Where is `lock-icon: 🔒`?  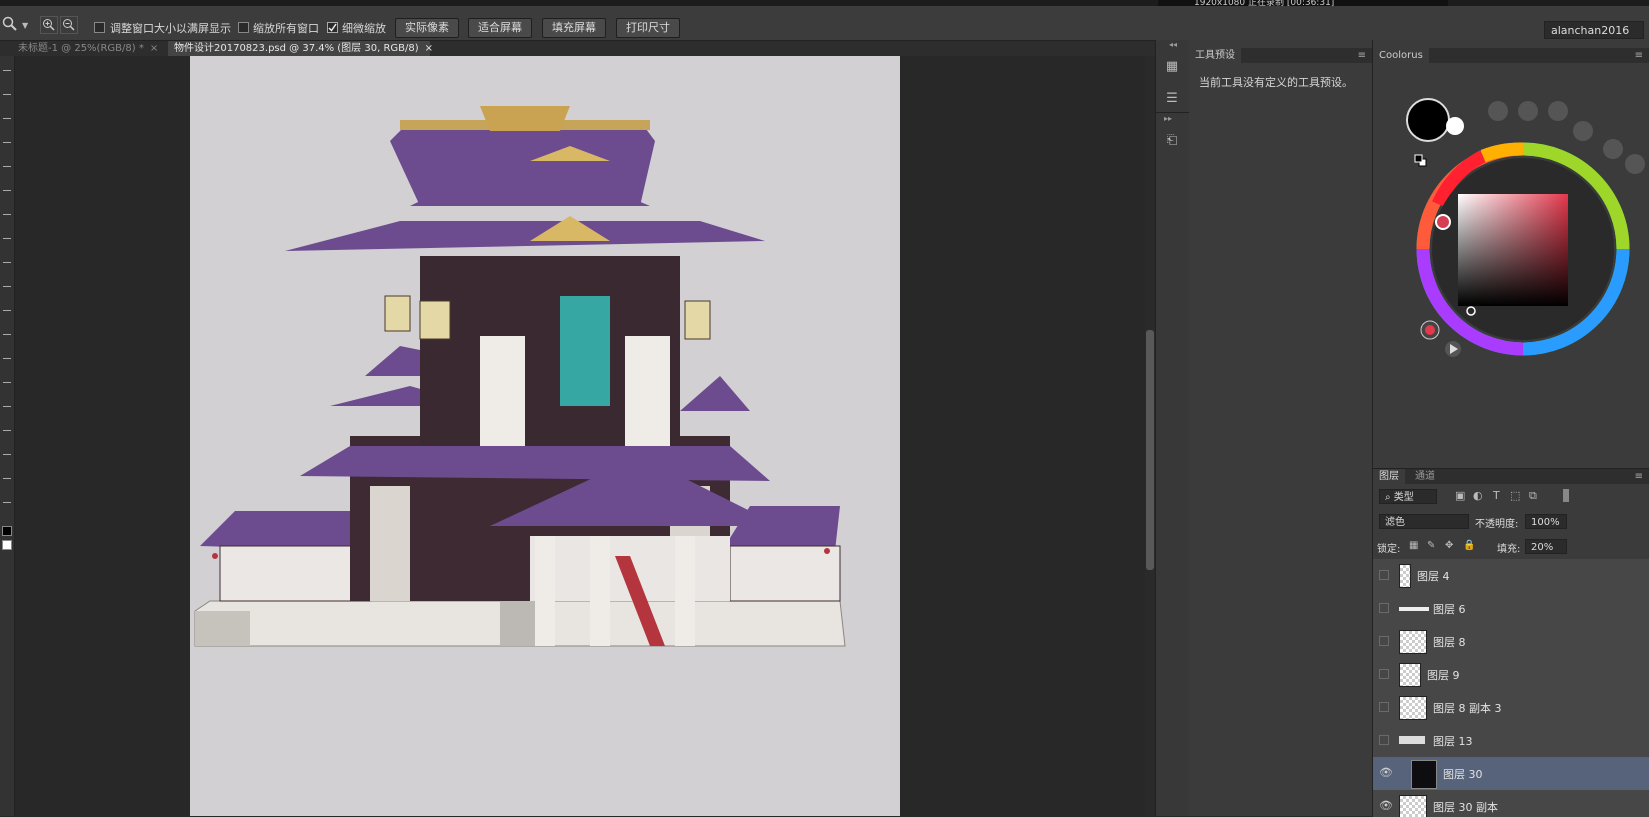
lock-icon: 🔒 is located at coordinates (1469, 545).